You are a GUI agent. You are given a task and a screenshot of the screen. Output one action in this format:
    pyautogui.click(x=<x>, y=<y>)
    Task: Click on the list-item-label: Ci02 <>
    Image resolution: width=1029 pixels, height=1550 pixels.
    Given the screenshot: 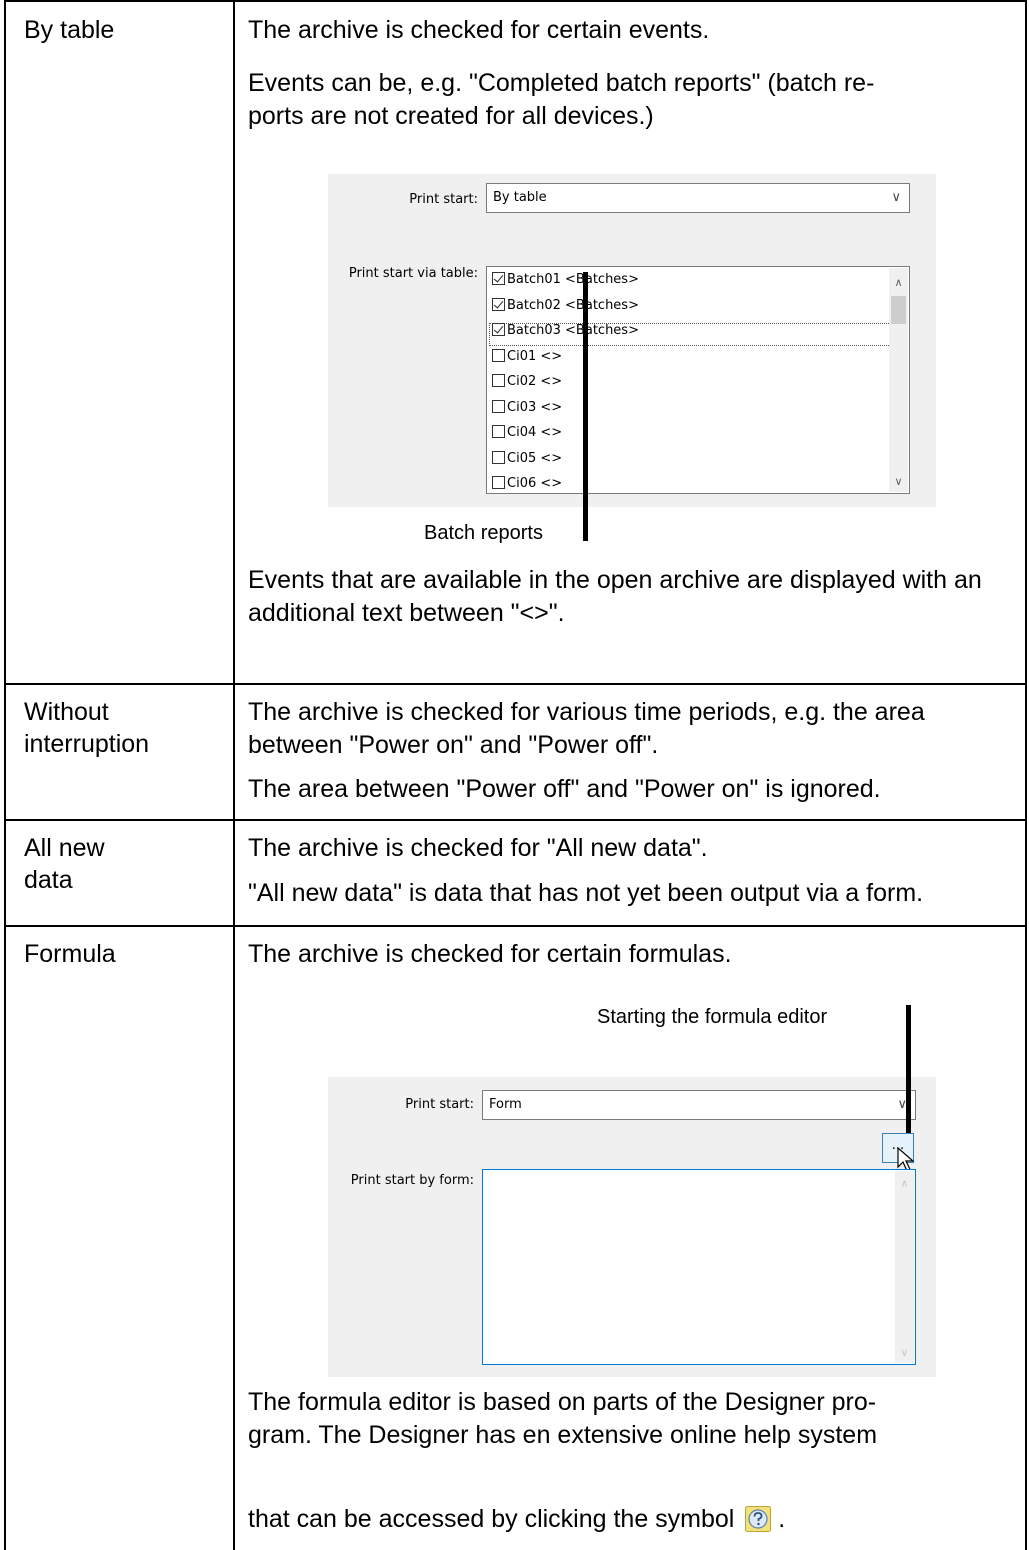 What is the action you would take?
    pyautogui.click(x=535, y=381)
    